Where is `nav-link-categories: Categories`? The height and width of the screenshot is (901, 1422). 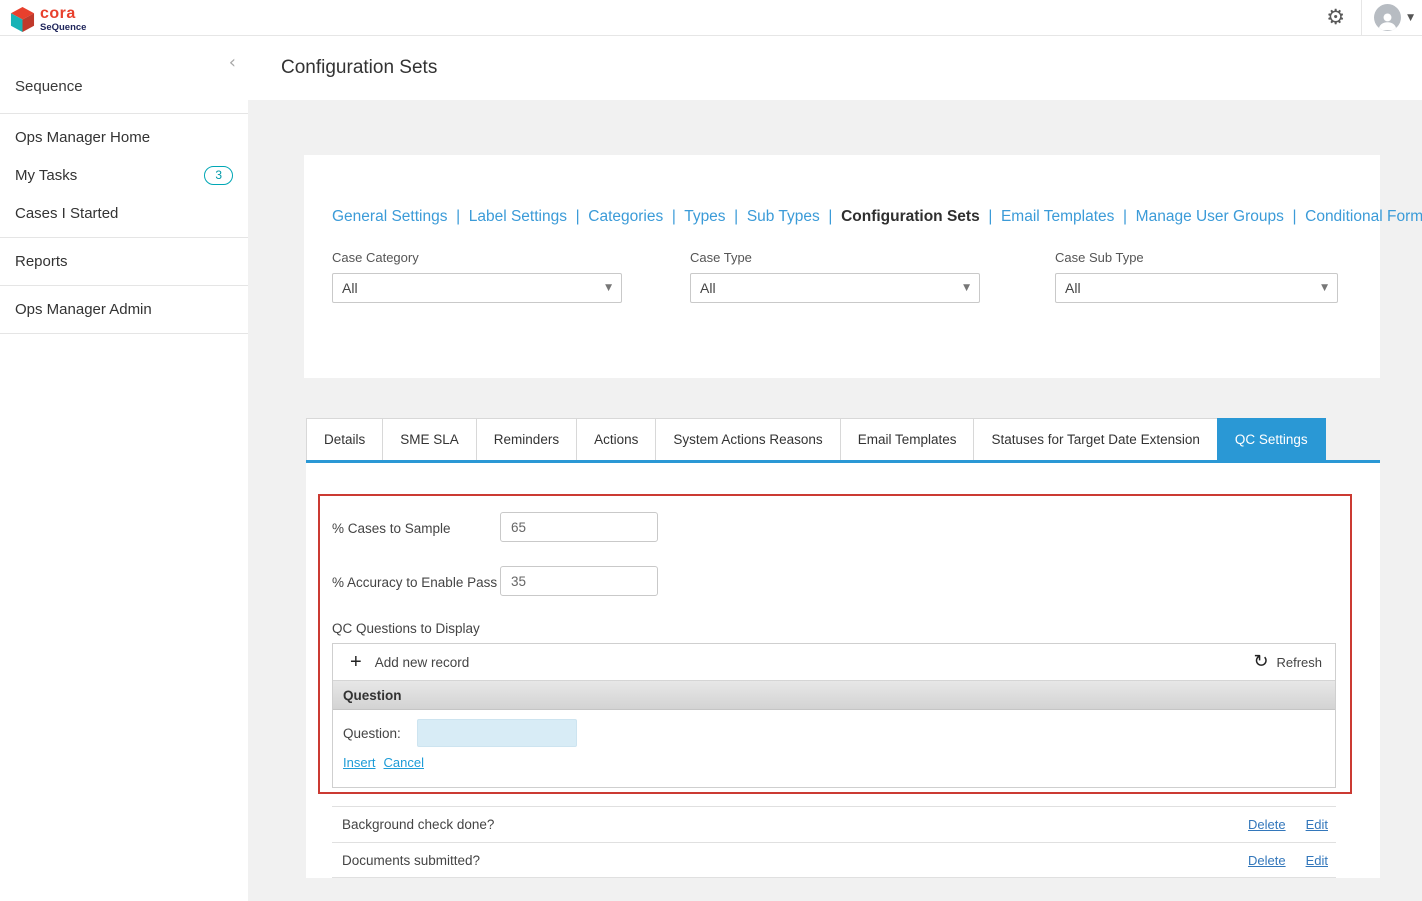
nav-link-categories: Categories is located at coordinates (636, 216).